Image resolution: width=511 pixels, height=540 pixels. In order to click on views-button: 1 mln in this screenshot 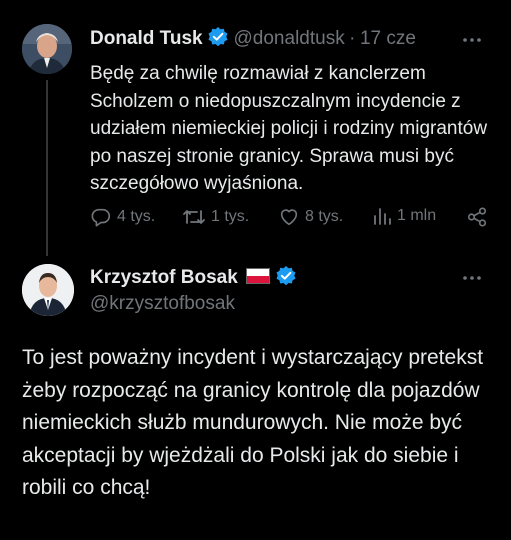, I will do `click(404, 216)`.